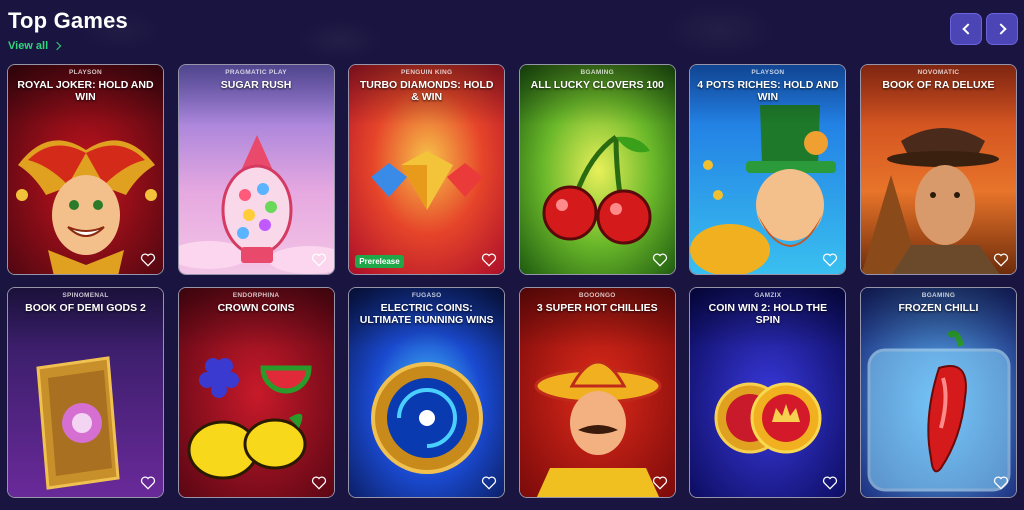 Image resolution: width=1024 pixels, height=510 pixels. Describe the element at coordinates (256, 169) in the screenshot. I see `game-card: PRAGMATIC PLAY SUGAR RUSH` at that location.